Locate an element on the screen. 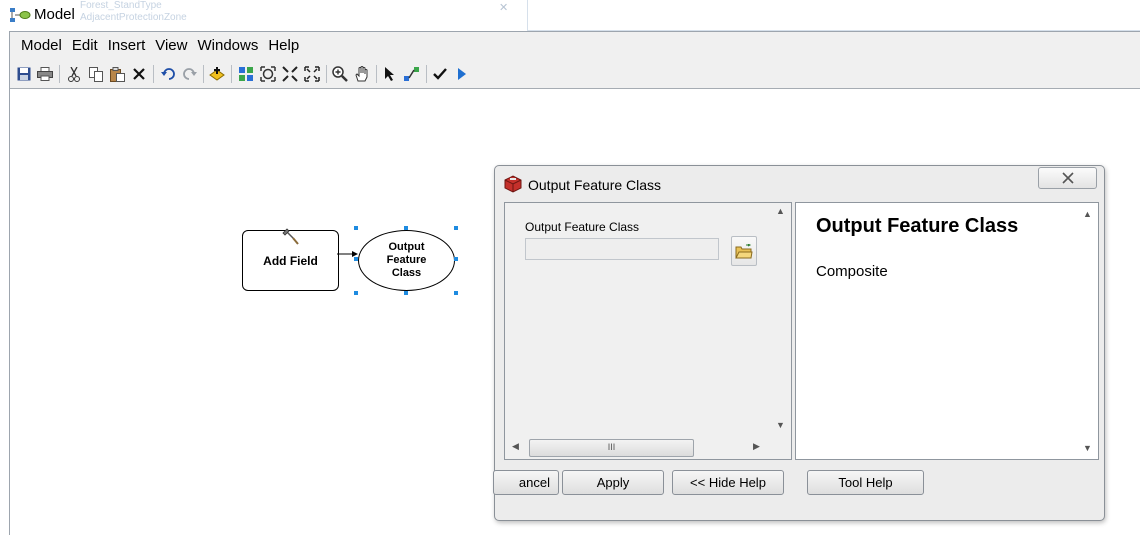  fixed-zoom-in-icon is located at coordinates (290, 74).